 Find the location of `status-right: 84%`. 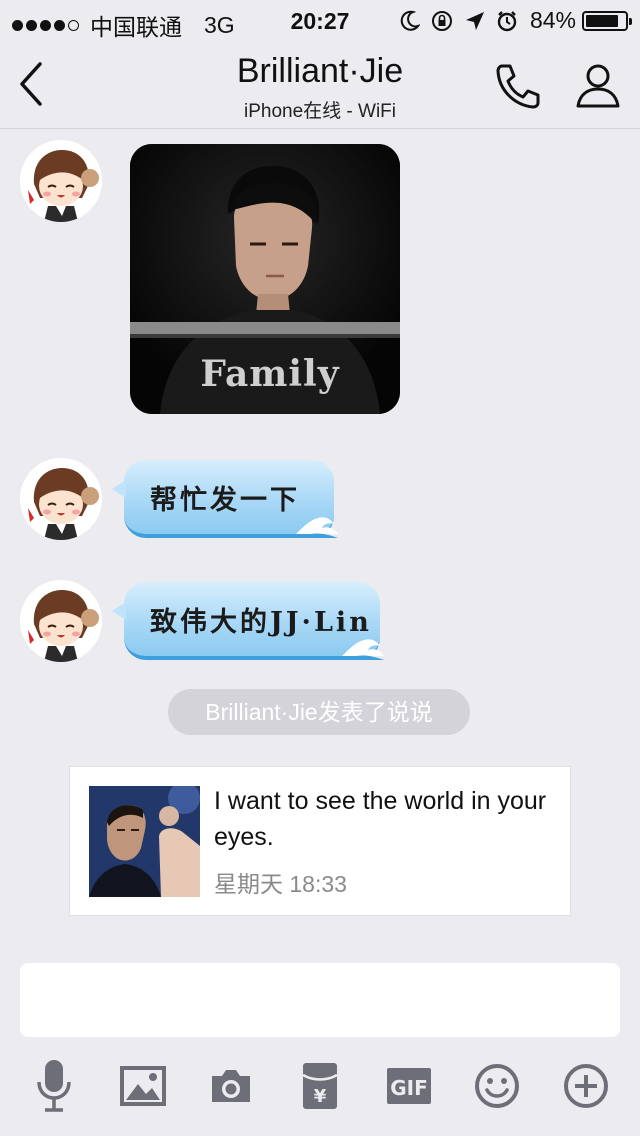

status-right: 84% is located at coordinates (511, 20).